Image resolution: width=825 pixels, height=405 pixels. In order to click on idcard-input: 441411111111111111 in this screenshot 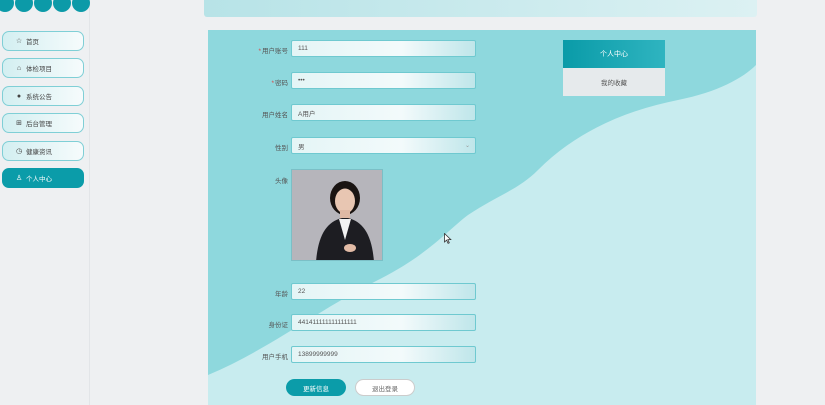, I will do `click(383, 322)`.